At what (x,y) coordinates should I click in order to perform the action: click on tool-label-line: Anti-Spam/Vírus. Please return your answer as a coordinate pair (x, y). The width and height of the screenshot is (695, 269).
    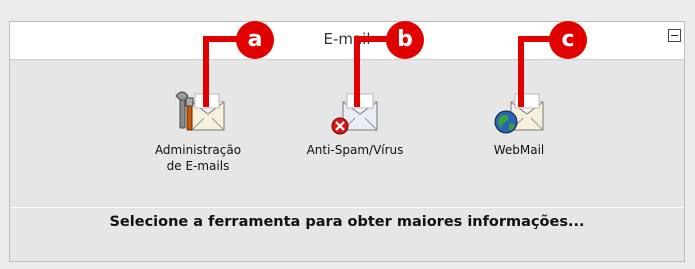
    Looking at the image, I should click on (355, 150).